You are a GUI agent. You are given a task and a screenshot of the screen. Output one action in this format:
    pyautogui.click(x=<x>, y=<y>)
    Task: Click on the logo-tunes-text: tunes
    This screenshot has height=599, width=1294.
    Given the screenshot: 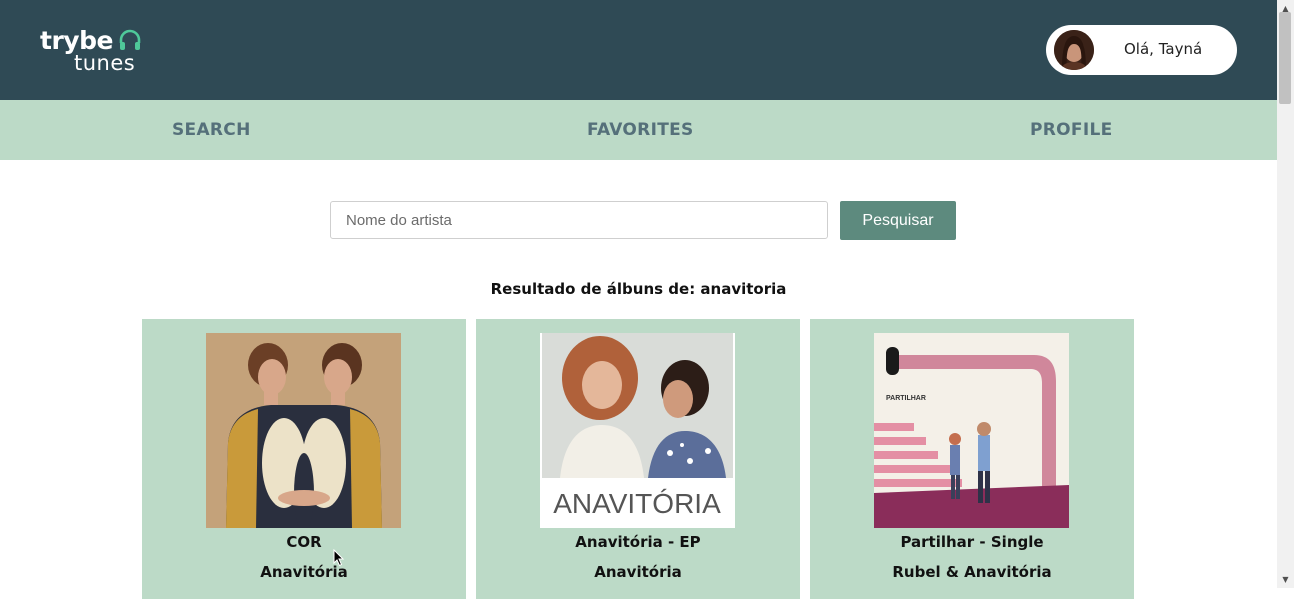 What is the action you would take?
    pyautogui.click(x=105, y=63)
    